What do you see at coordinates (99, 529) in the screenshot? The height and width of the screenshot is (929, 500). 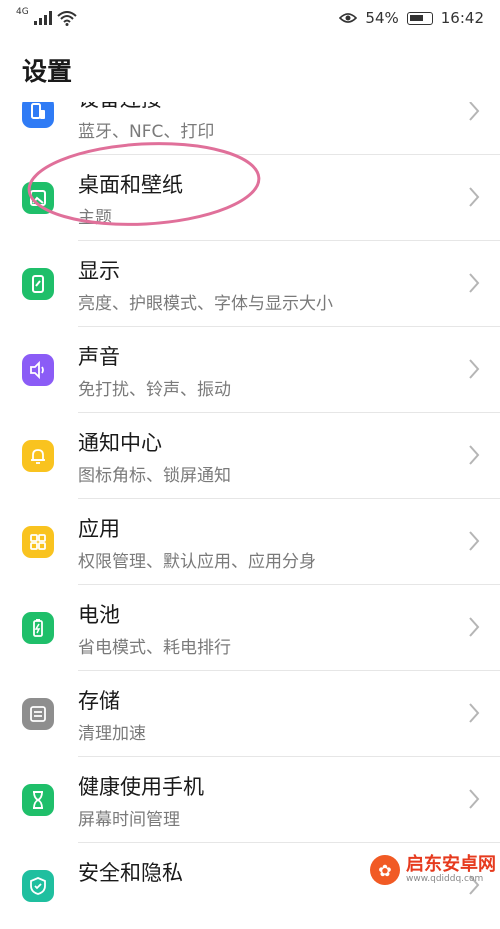 I see `settings-item-title: 应用` at bounding box center [99, 529].